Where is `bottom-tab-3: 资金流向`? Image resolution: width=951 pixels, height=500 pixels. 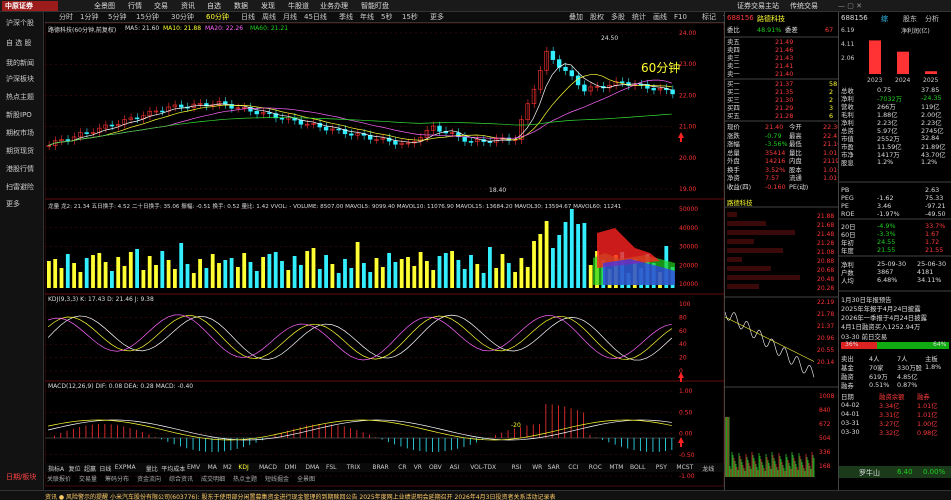
bottom-tab-3: 资金流向 is located at coordinates (149, 478).